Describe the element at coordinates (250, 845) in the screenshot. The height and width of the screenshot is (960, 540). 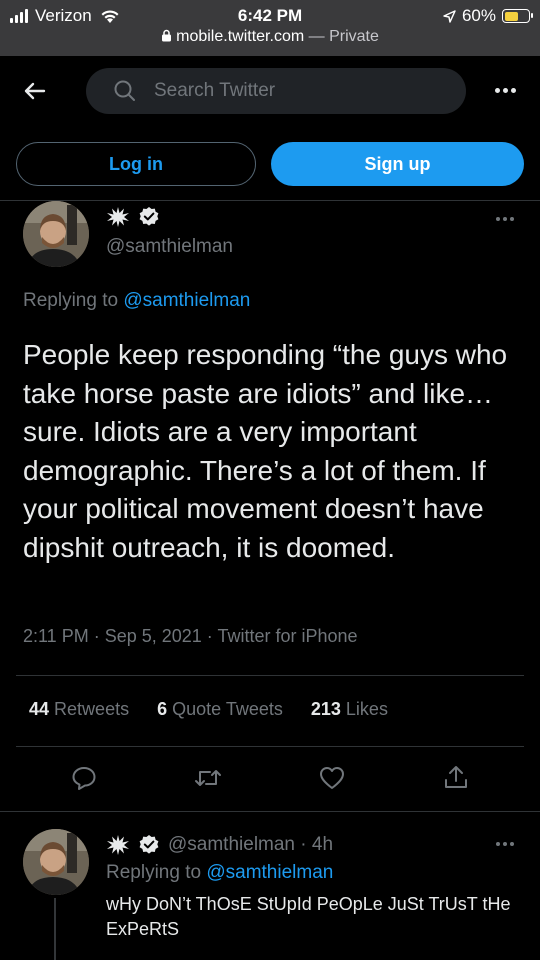
I see `reply-handle-time: @samthielman · 4h` at that location.